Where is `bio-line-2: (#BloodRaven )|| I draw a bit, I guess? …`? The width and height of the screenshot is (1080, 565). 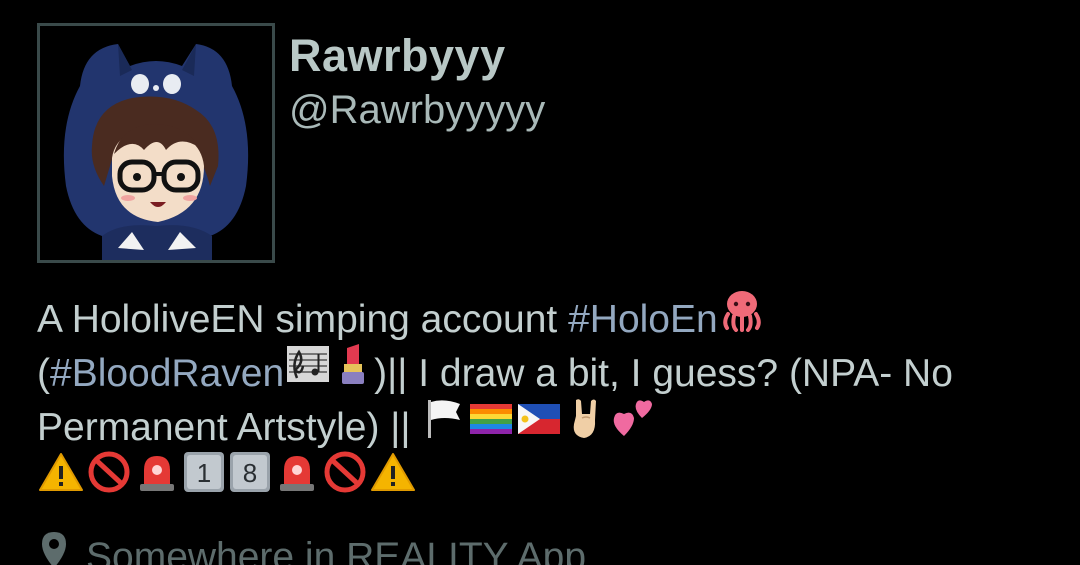
bio-line-2: (#BloodRaven )|| I draw a bit, I guess? … is located at coordinates (542, 372).